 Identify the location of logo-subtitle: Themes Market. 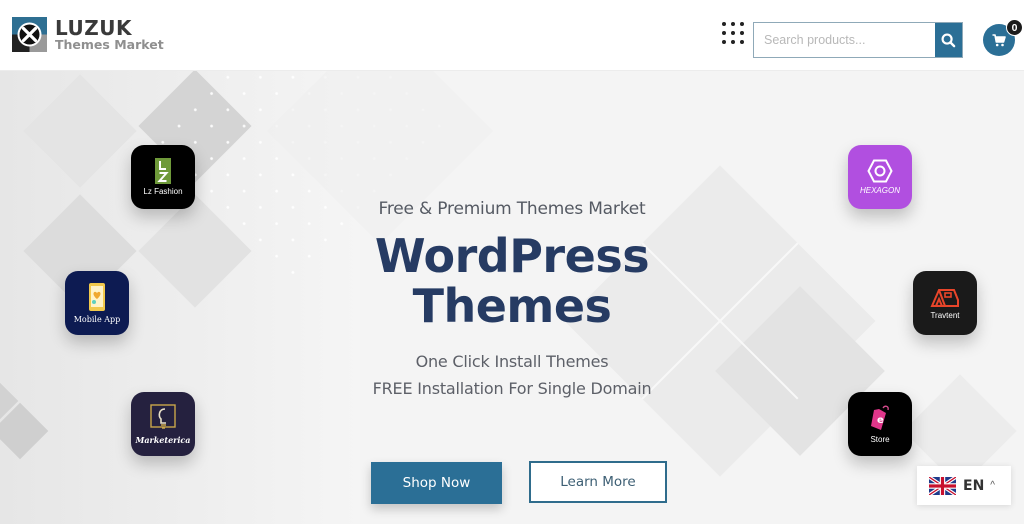
(109, 44).